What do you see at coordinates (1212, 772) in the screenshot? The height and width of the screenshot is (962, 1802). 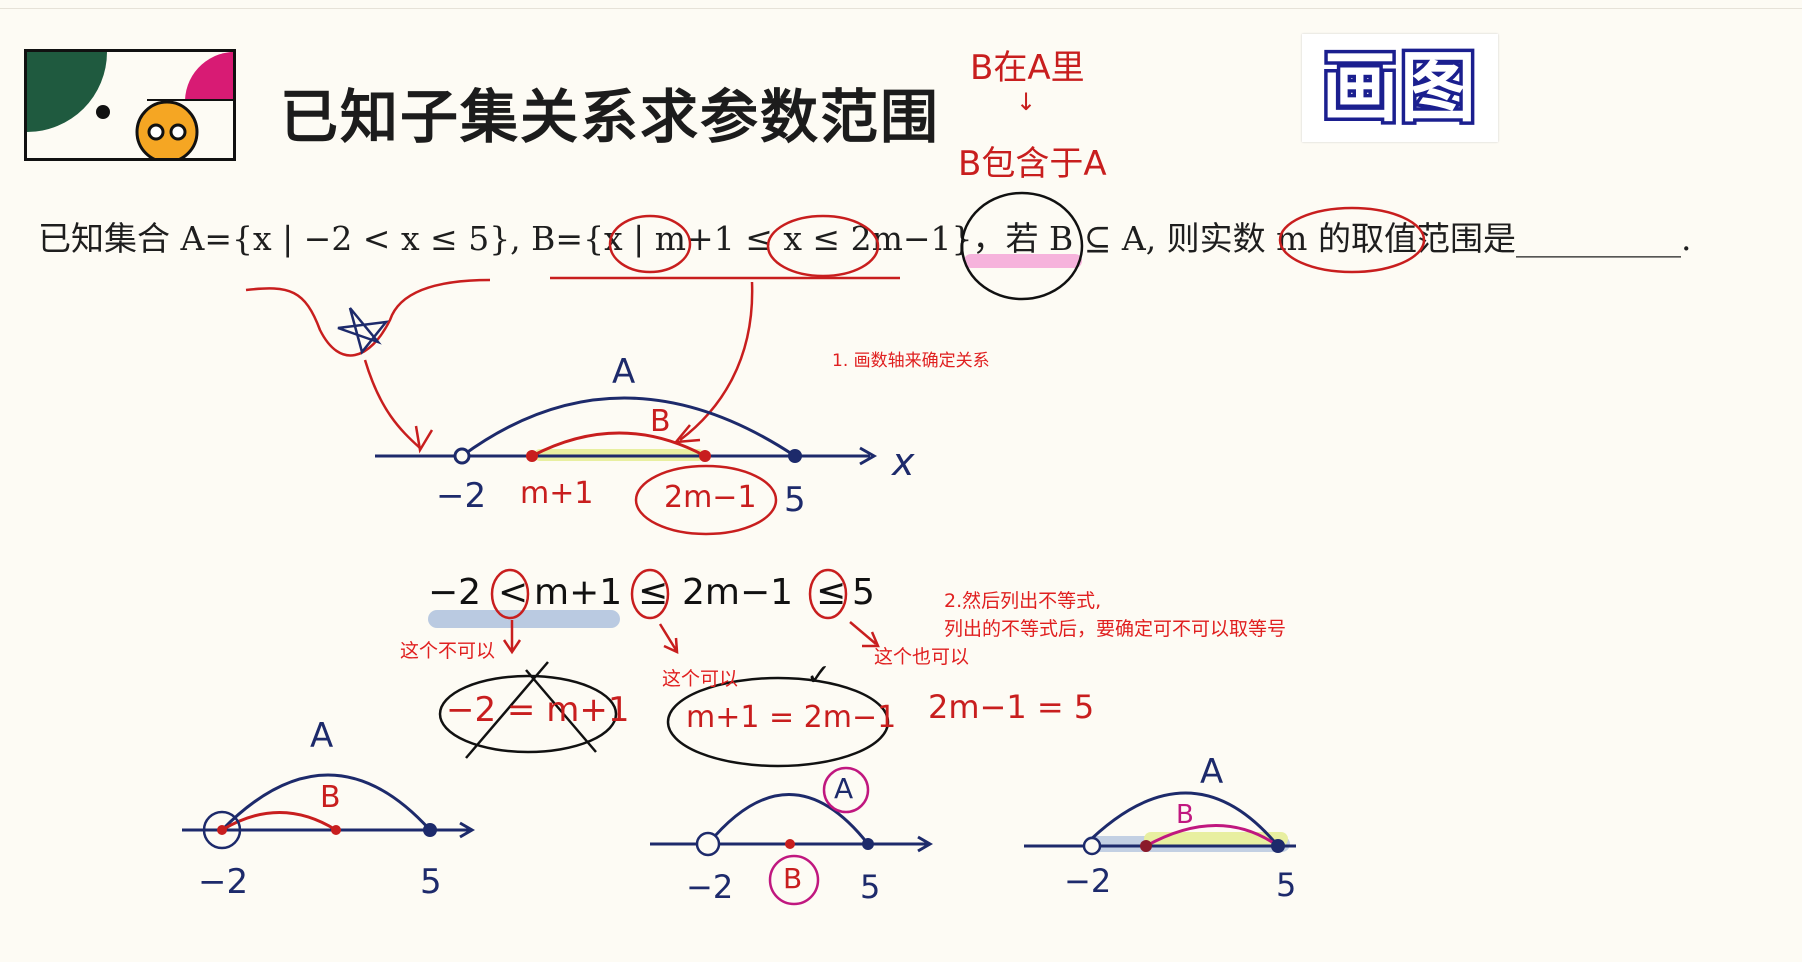 I see `case3-label-a: A` at bounding box center [1212, 772].